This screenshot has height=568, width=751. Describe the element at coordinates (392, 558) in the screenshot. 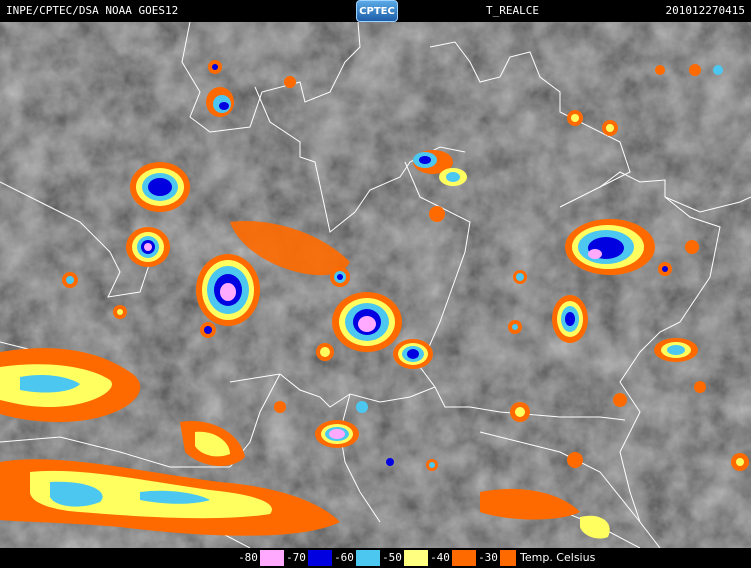

I see `legend-value: -50` at that location.